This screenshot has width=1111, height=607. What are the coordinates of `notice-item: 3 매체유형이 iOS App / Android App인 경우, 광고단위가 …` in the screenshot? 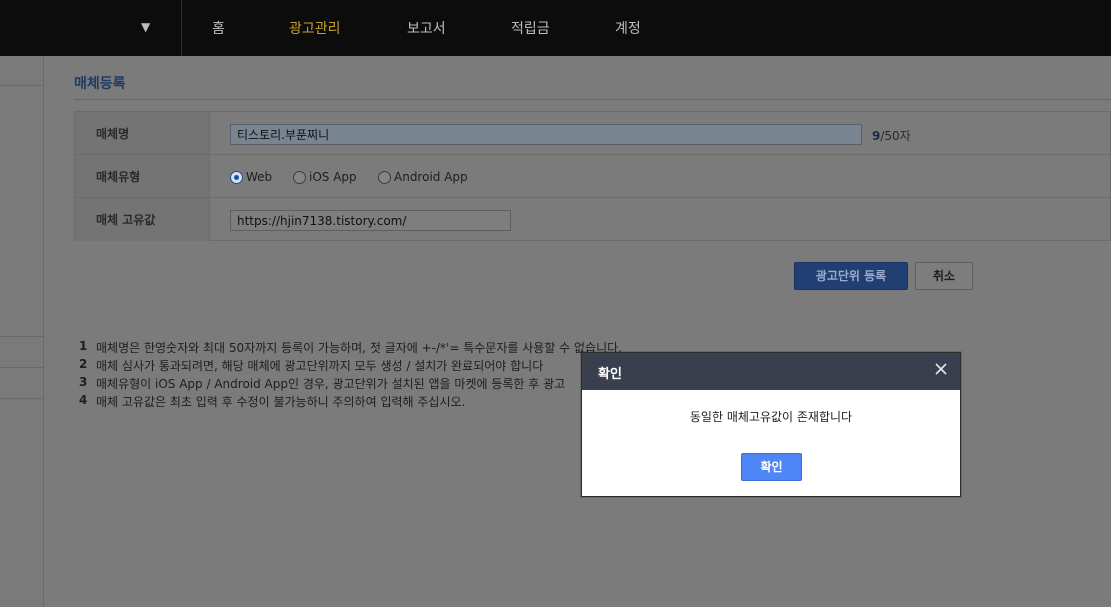 It's located at (350, 384).